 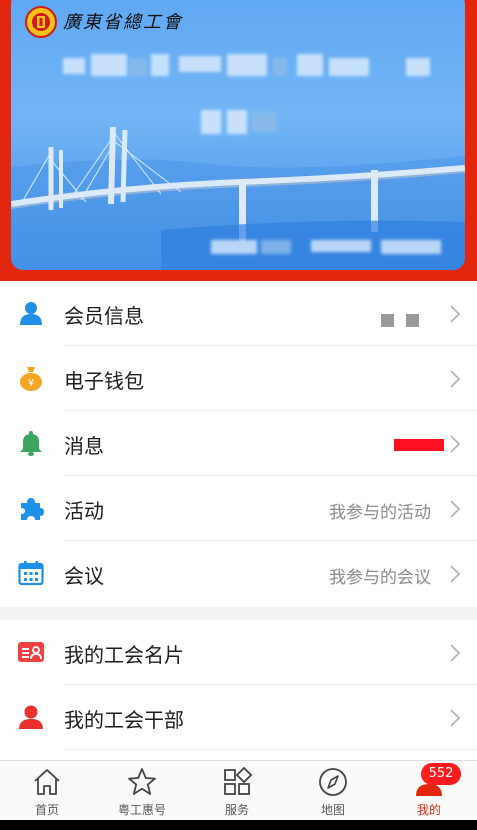 I want to click on tab-label: 服务, so click(x=236, y=810).